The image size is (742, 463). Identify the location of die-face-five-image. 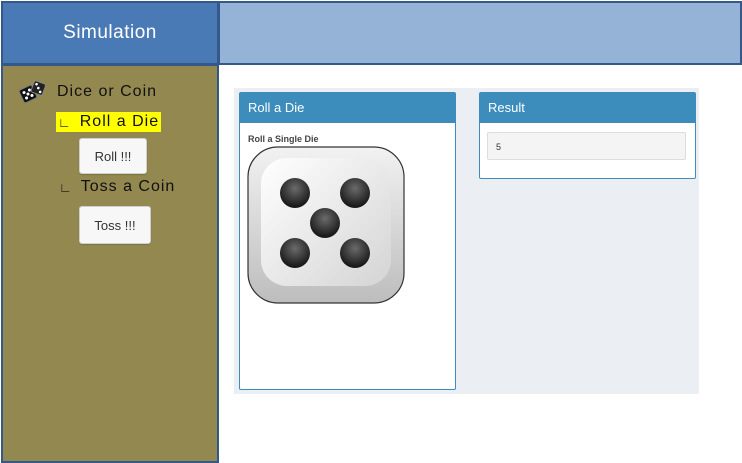
(326, 225).